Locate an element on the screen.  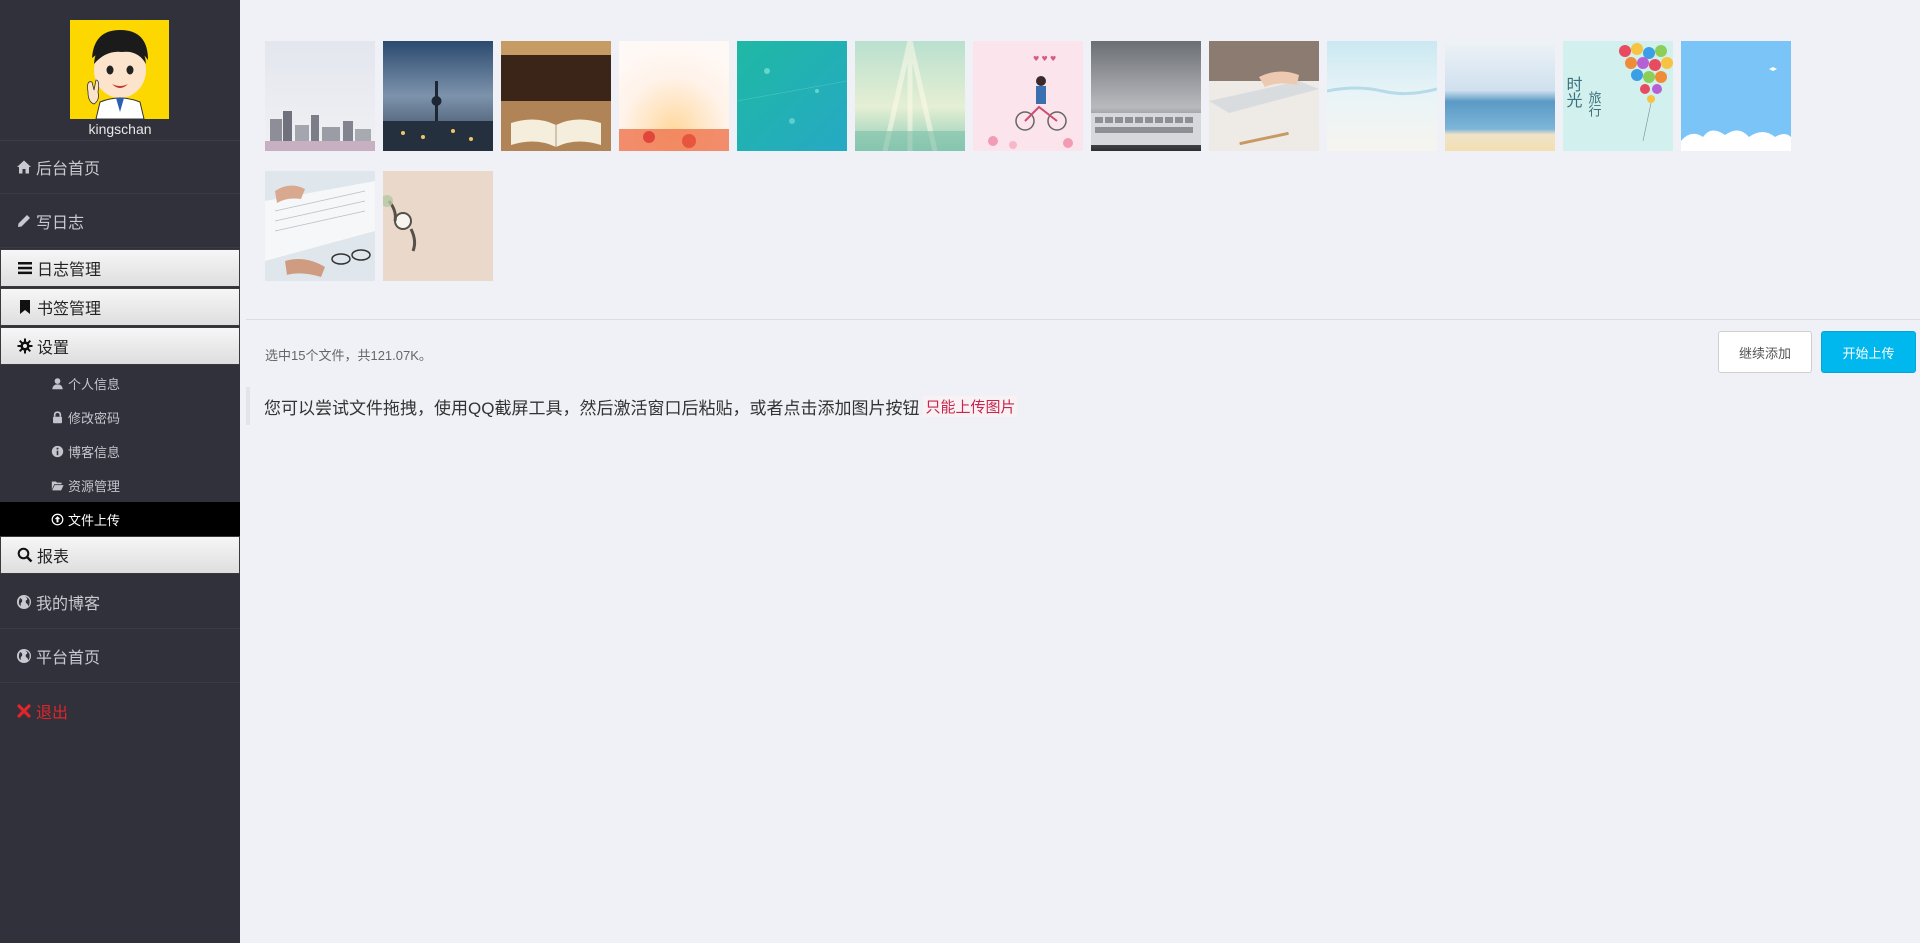
sub-personal-info: 个人信息 is located at coordinates (120, 383).